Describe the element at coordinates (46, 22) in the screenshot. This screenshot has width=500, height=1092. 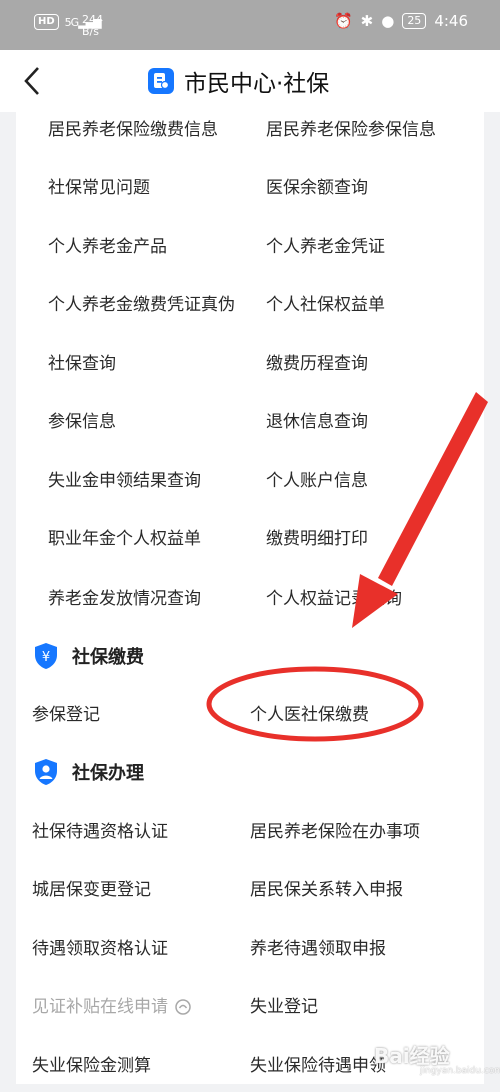
I see `hd-badge: HD` at that location.